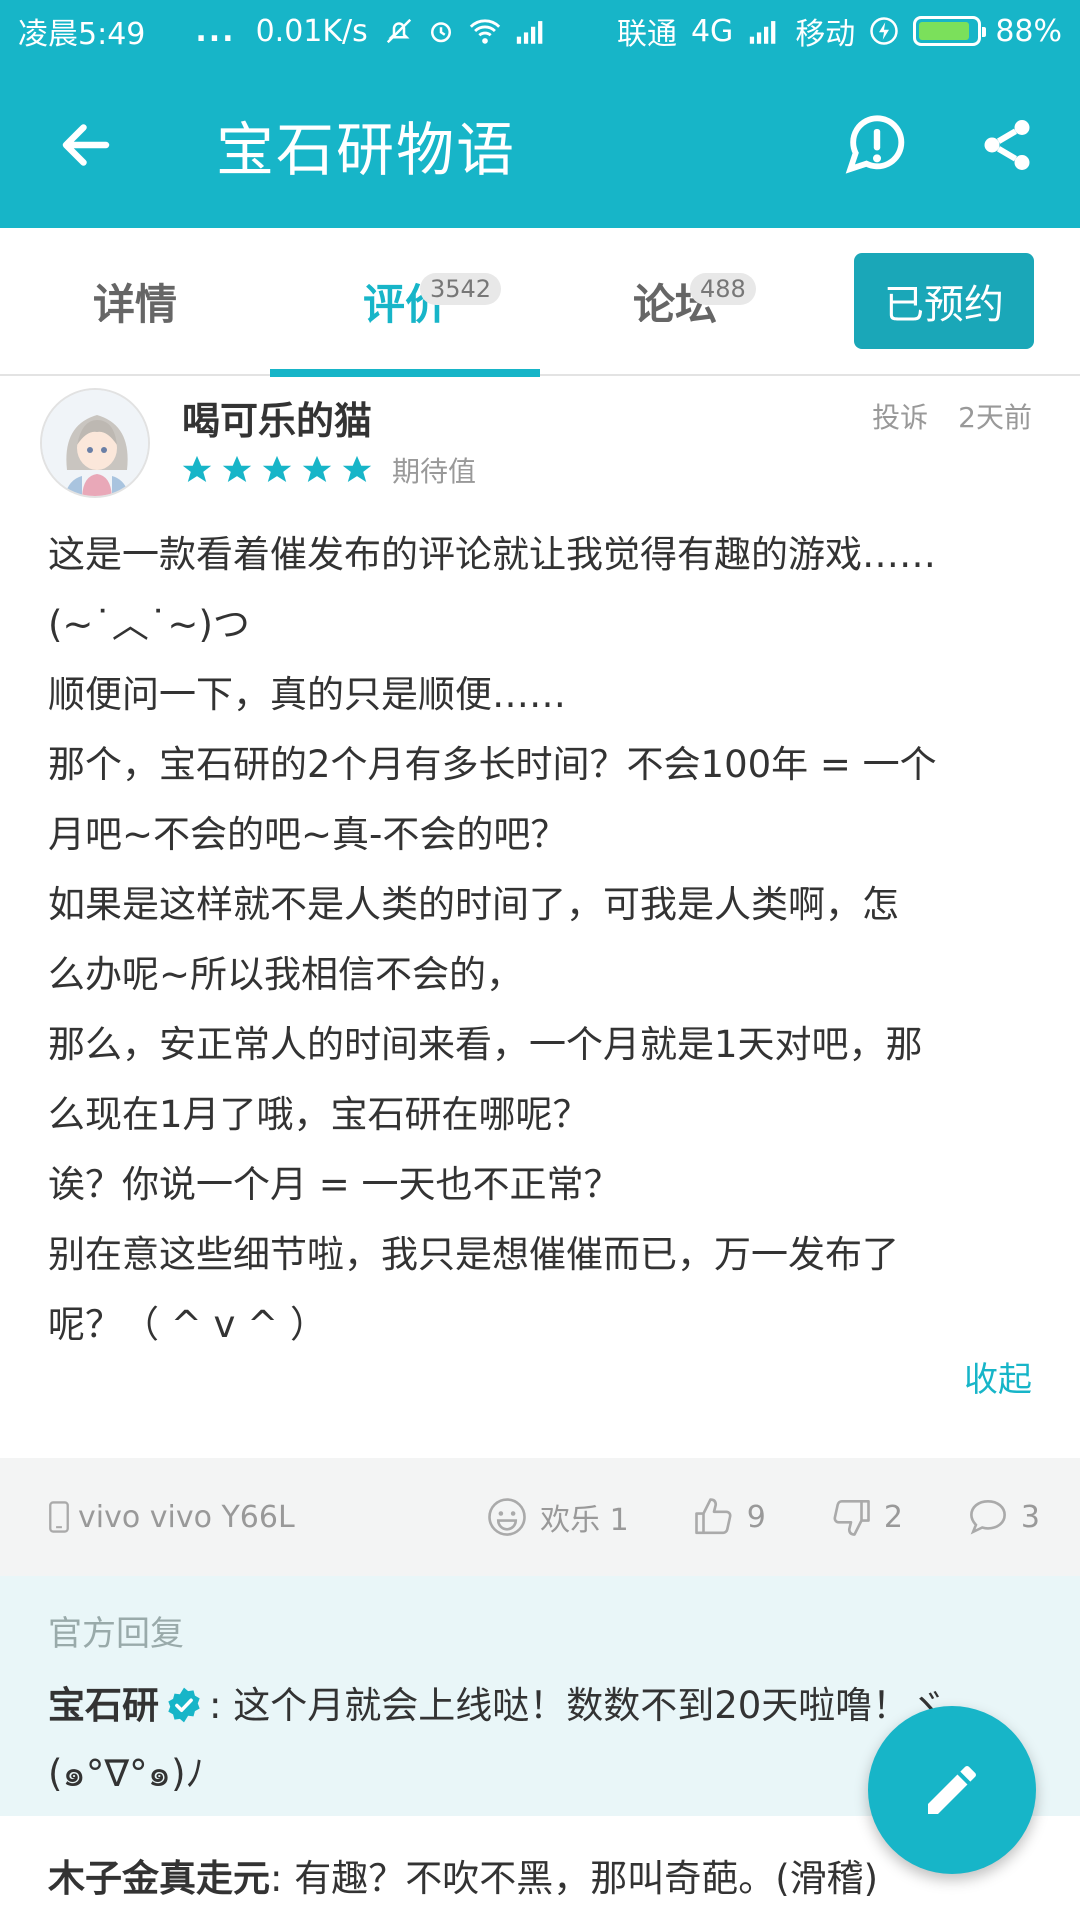 The width and height of the screenshot is (1080, 1920). I want to click on fun-count: 欢乐 1, so click(584, 1520).